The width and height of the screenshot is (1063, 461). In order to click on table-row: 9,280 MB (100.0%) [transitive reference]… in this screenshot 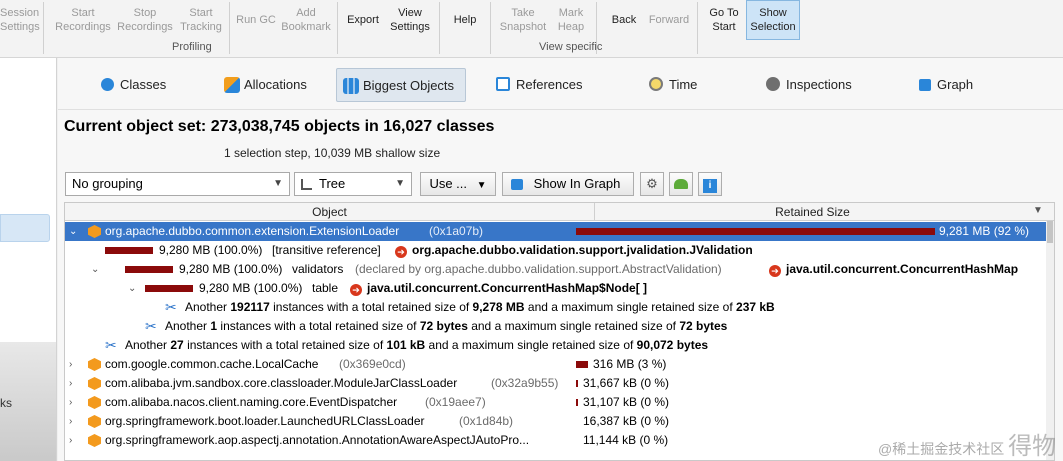, I will do `click(556, 250)`.